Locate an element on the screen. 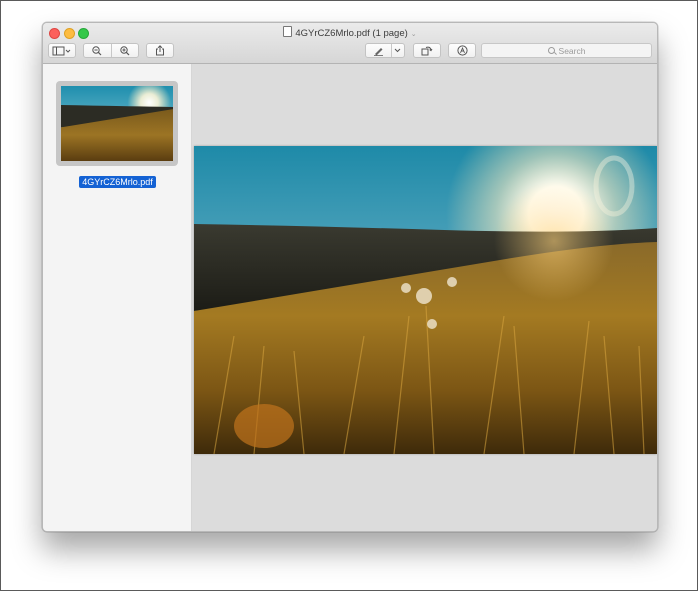 This screenshot has width=700, height=593. sidebar-icon is located at coordinates (61, 50).